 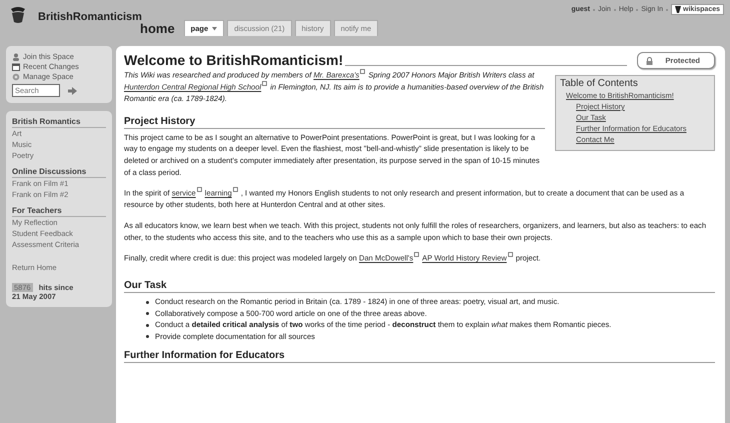 What do you see at coordinates (59, 211) in the screenshot?
I see `sidebar-heading: For Teachers` at bounding box center [59, 211].